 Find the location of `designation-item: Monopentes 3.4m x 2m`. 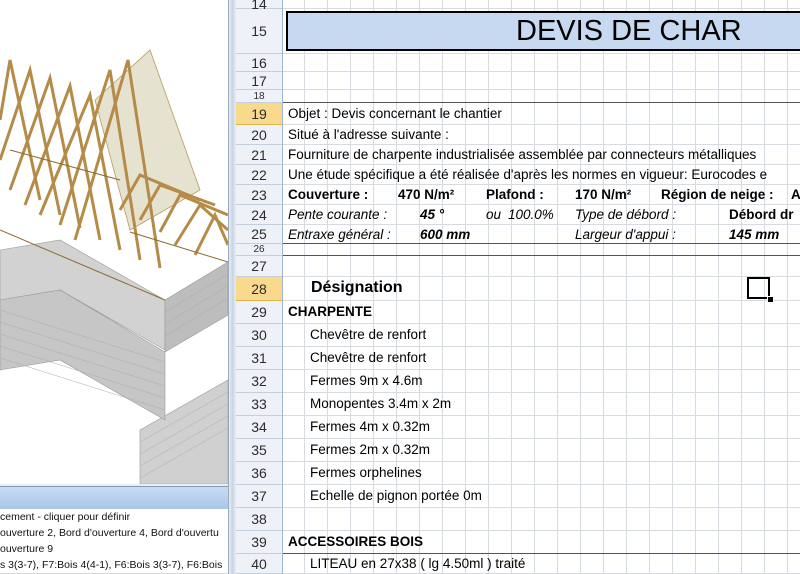

designation-item: Monopentes 3.4m x 2m is located at coordinates (380, 403).